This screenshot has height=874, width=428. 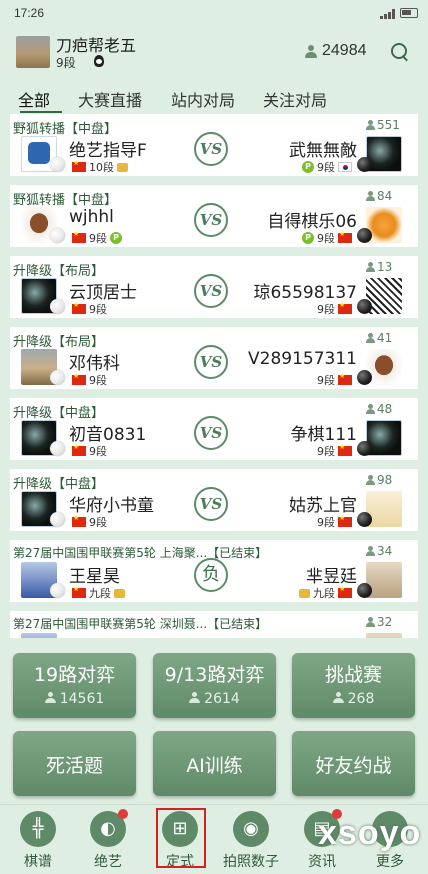 What do you see at coordinates (38, 842) in the screenshot?
I see `nav-item-game-records: ╬ 棋谱` at bounding box center [38, 842].